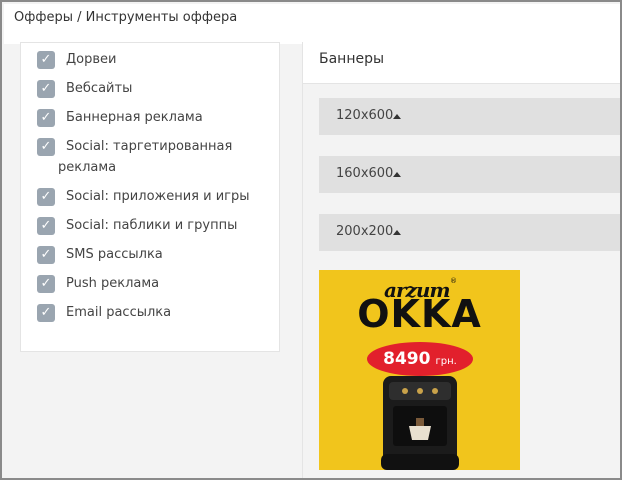 This screenshot has height=480, width=622. I want to click on price-currency: грн., so click(446, 361).